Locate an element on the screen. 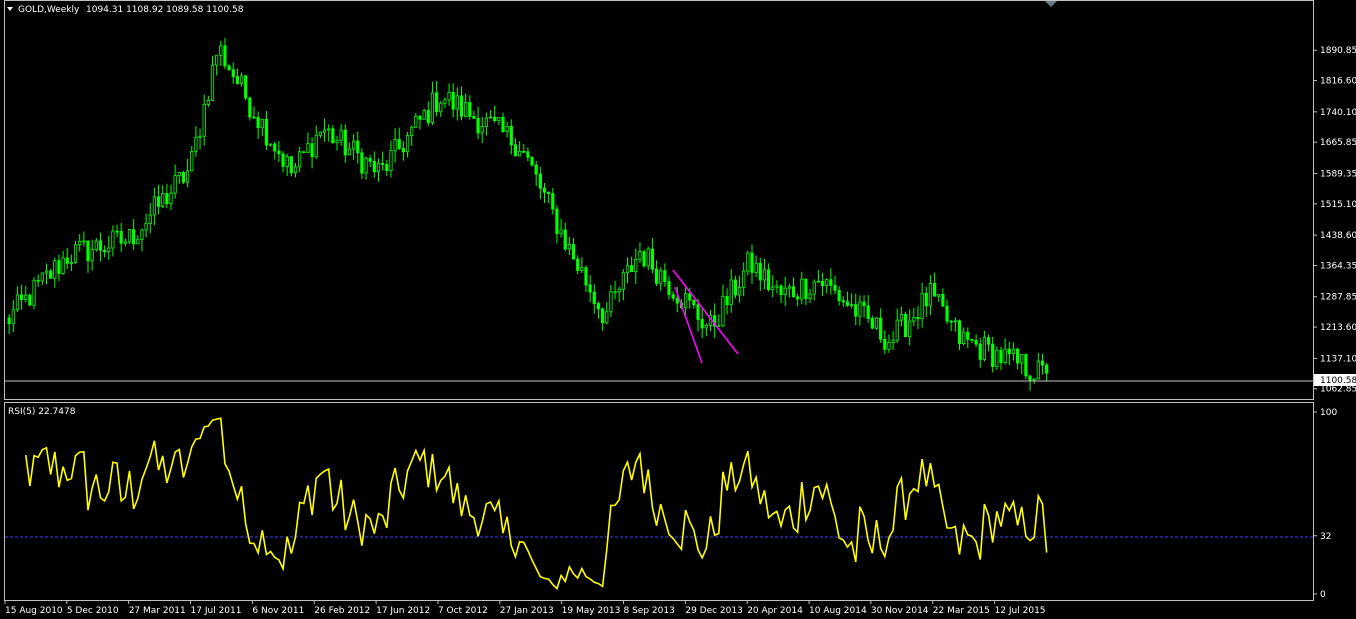 This screenshot has width=1356, height=619. price-tick-label: 1816.60 is located at coordinates (1338, 82).